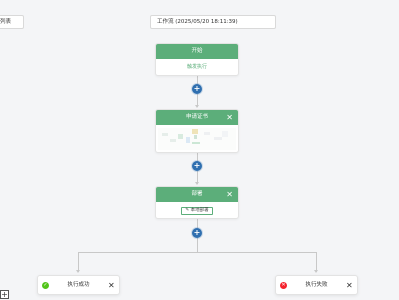 This screenshot has width=399, height=300. What do you see at coordinates (197, 22) in the screenshot?
I see `workflow-title: 工作流 (2025/05/20 18:11:39)` at bounding box center [197, 22].